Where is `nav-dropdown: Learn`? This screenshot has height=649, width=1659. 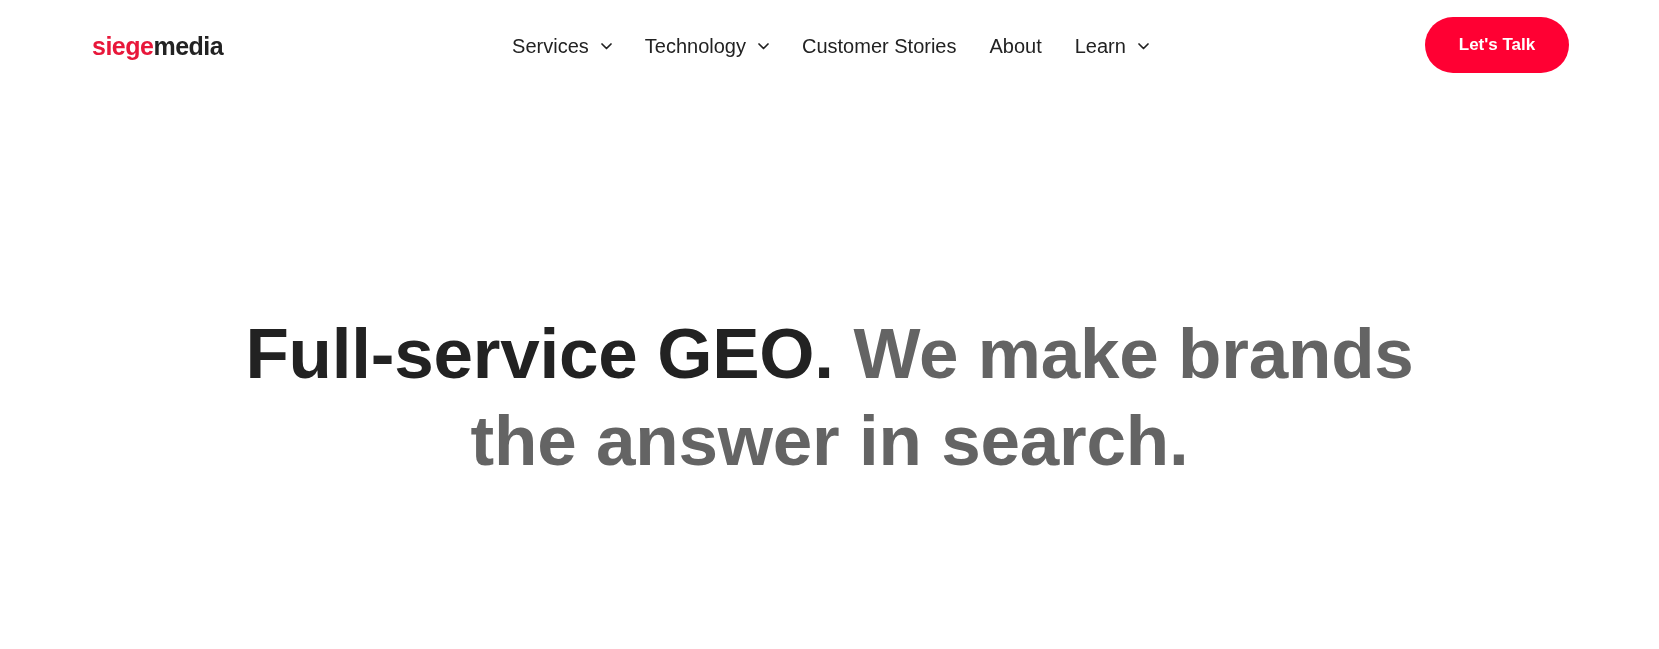
nav-dropdown: Learn is located at coordinates (1111, 45).